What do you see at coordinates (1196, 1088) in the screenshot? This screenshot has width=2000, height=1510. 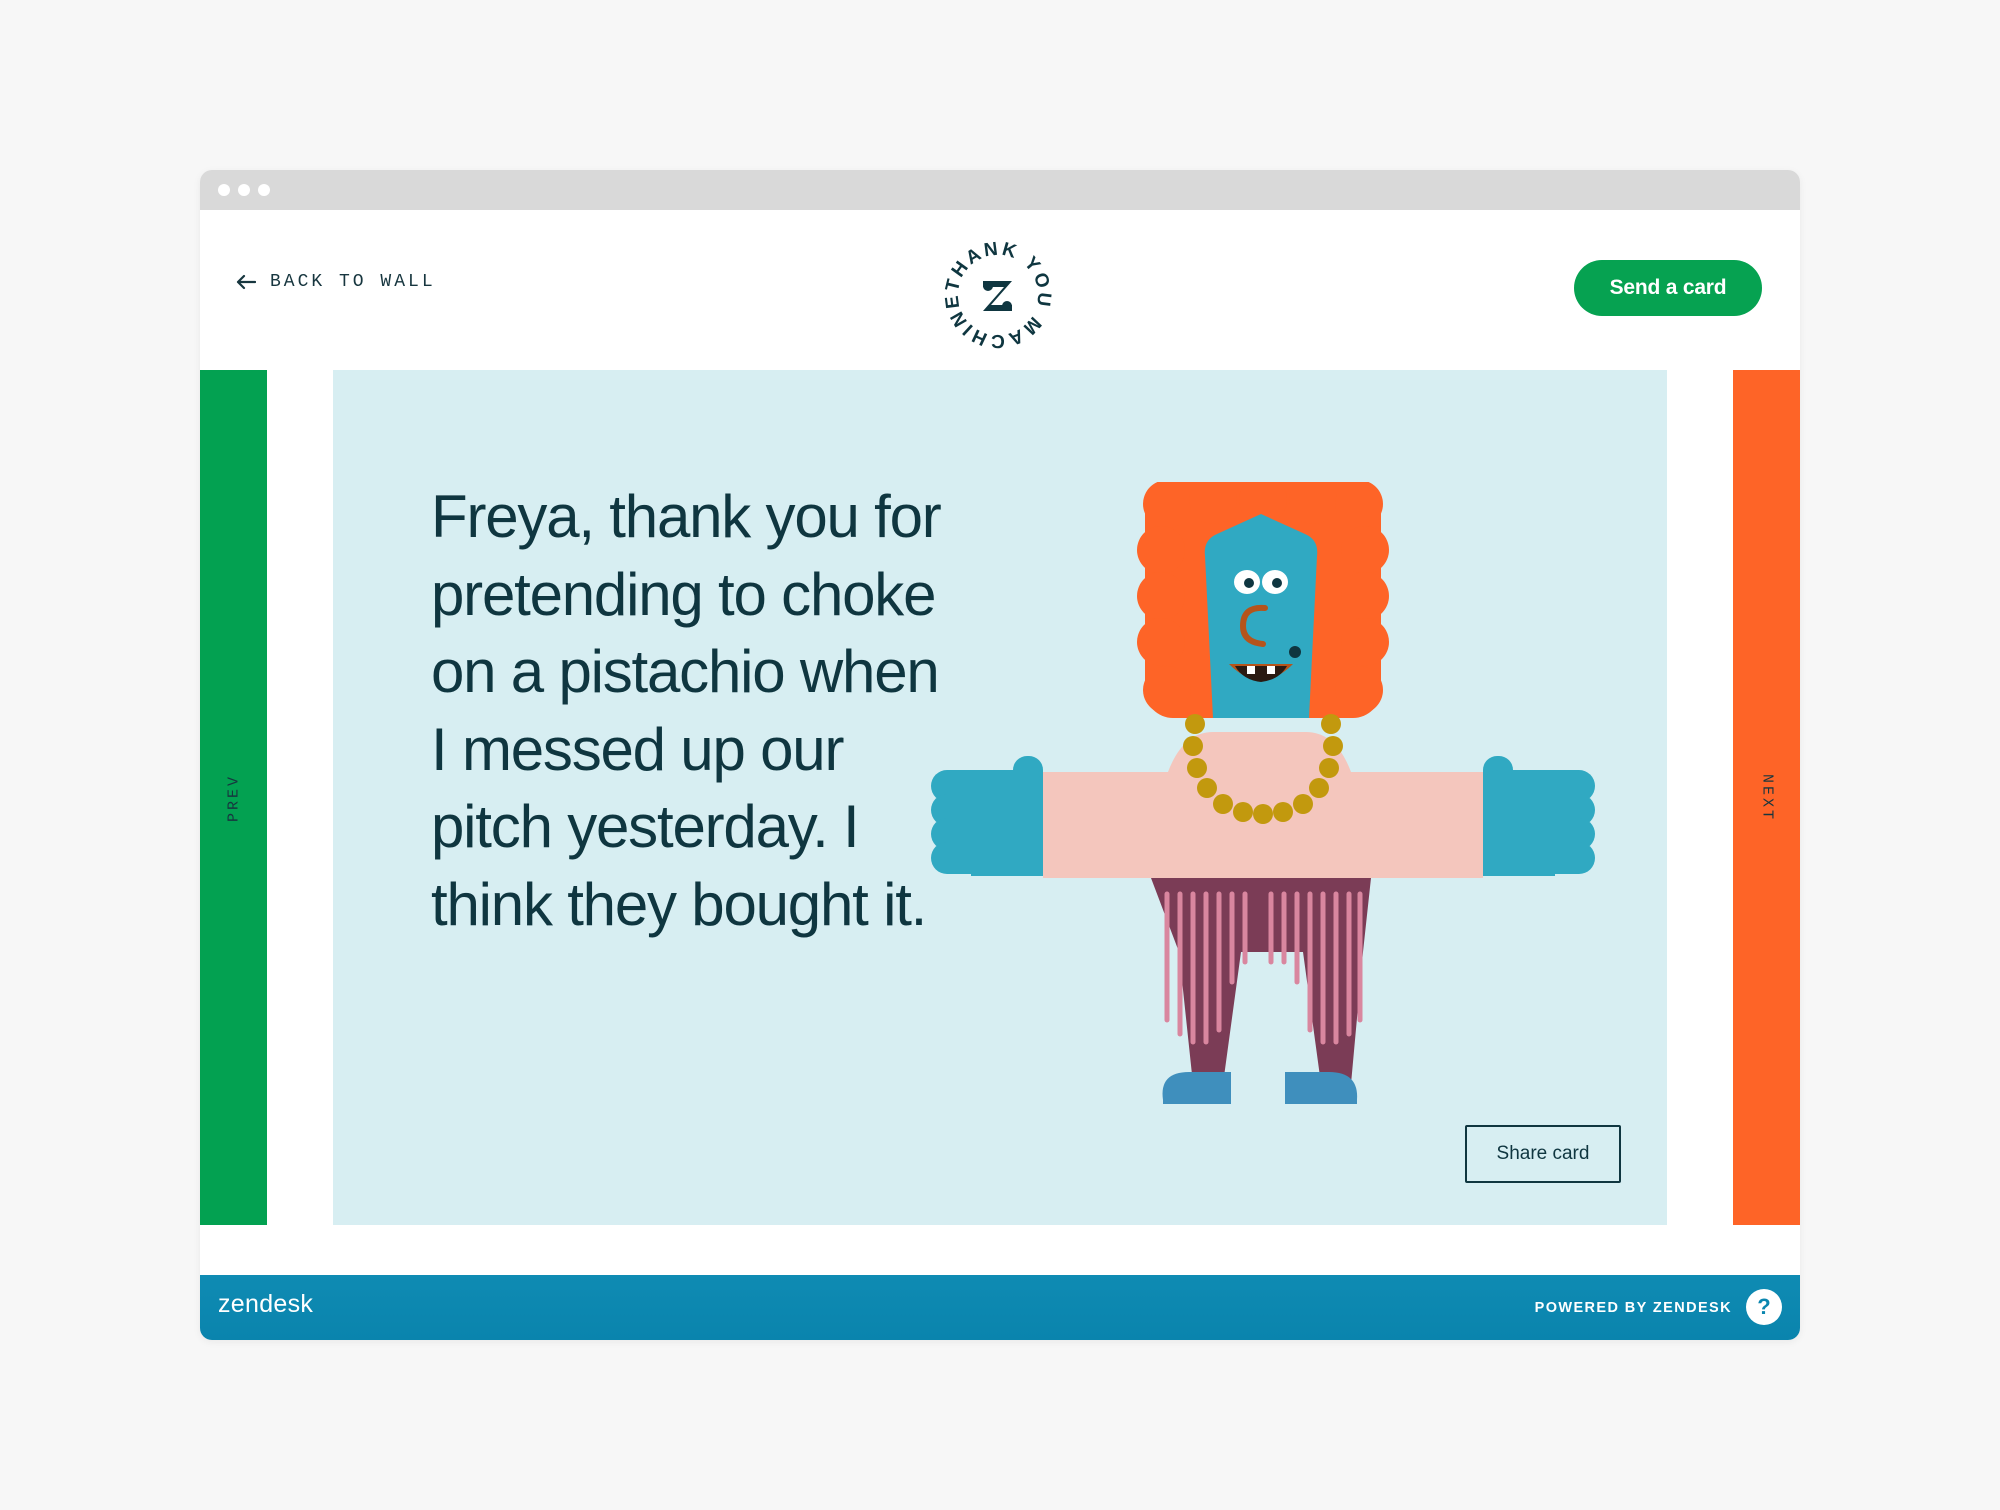 I see `left-shoe` at bounding box center [1196, 1088].